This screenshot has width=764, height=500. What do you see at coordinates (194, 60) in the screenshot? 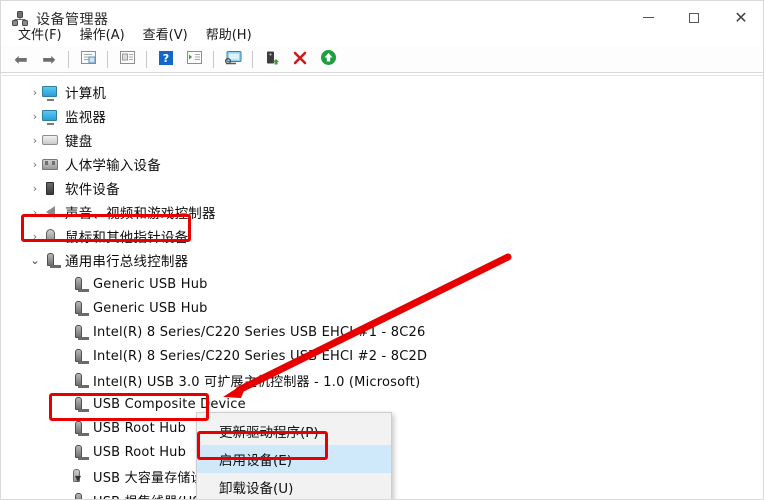
I see `update-driver-button` at bounding box center [194, 60].